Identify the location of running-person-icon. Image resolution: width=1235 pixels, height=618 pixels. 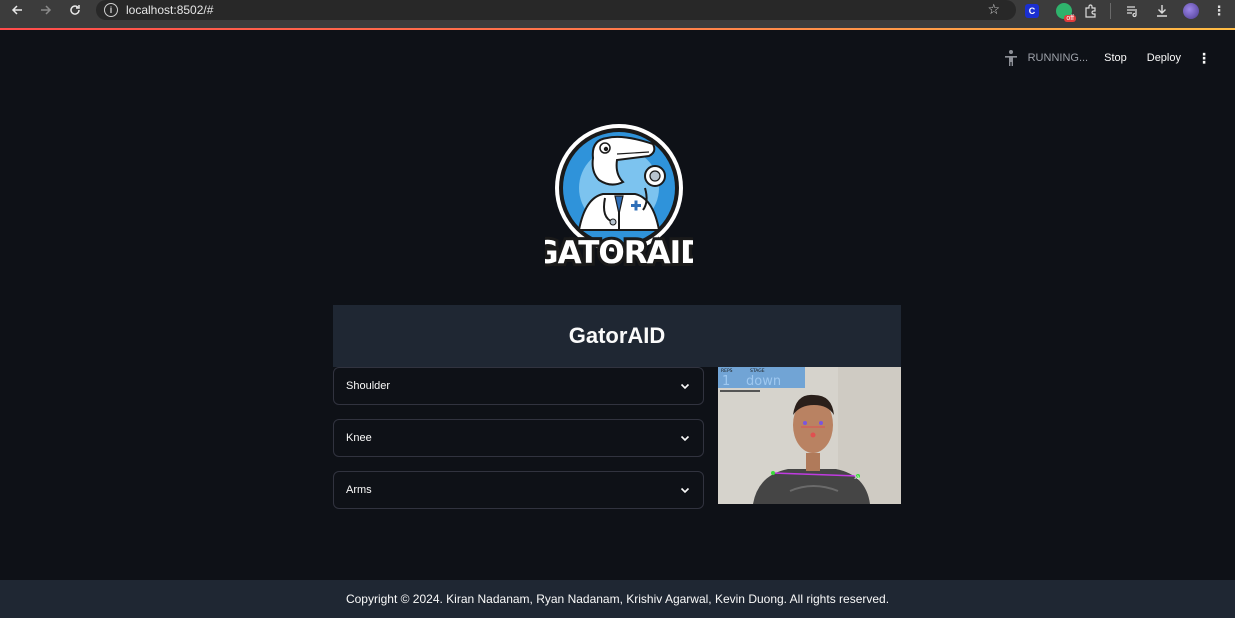
(1010, 58).